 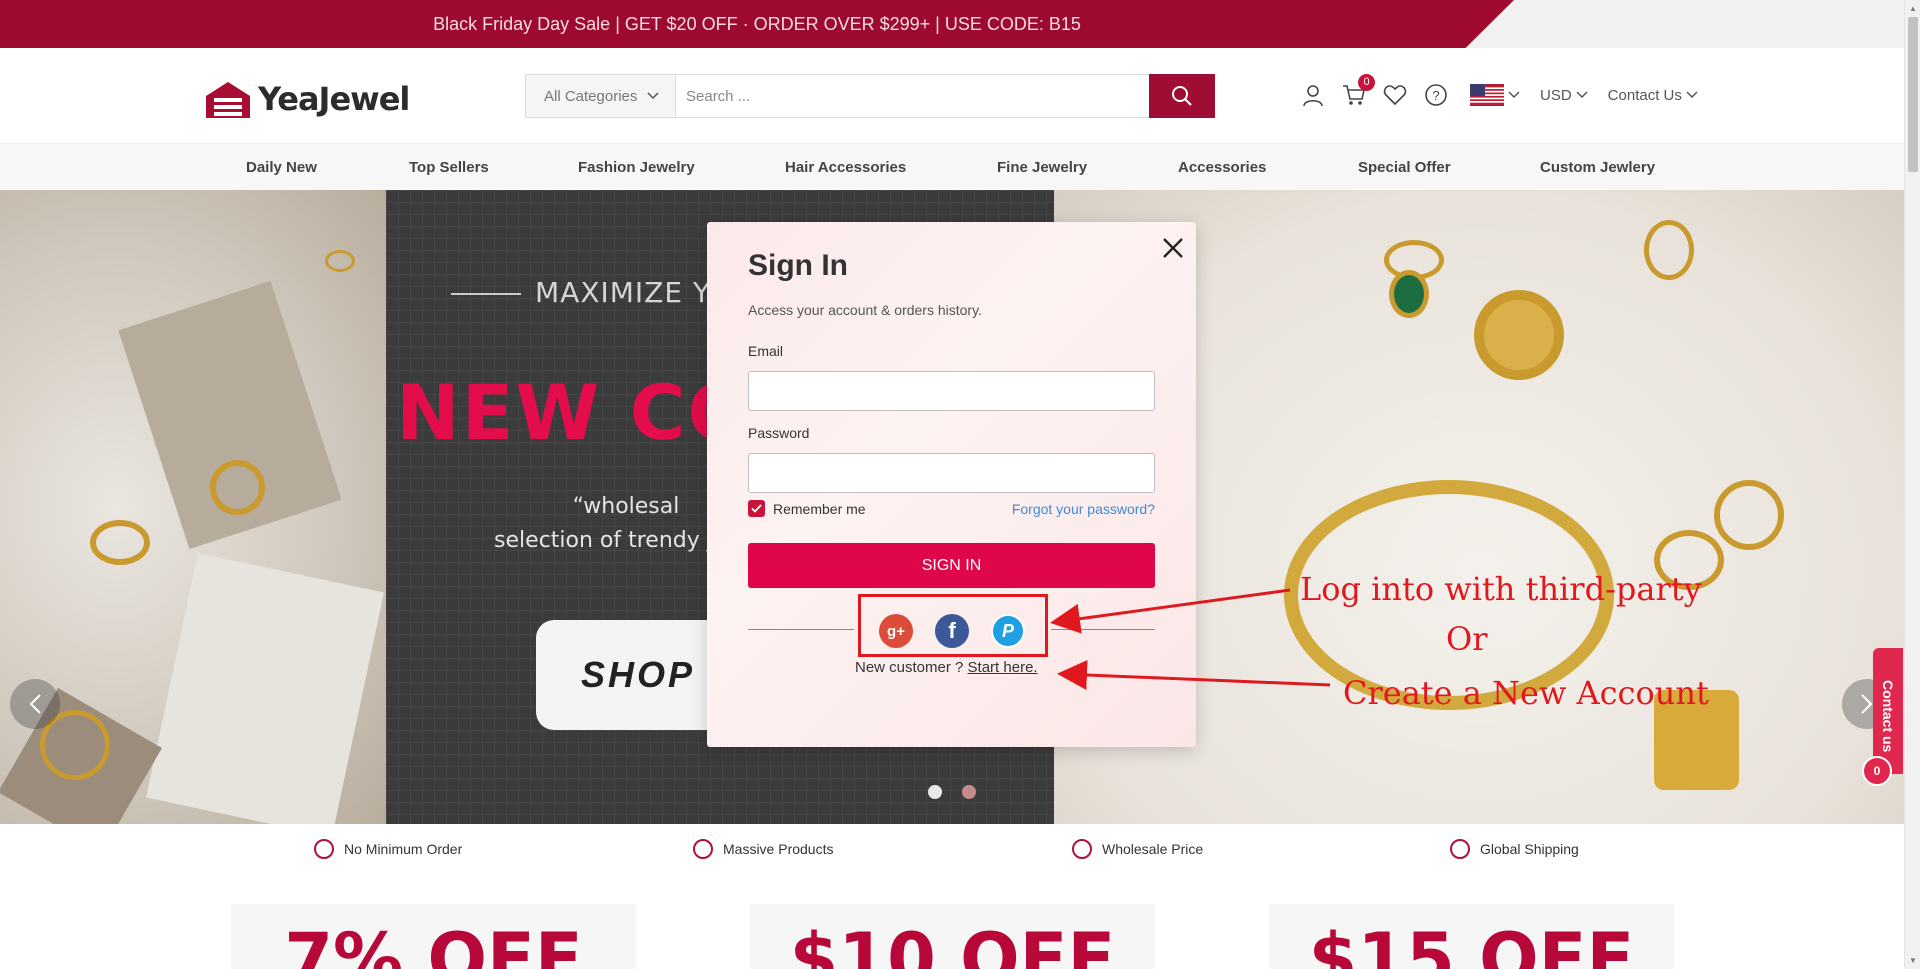 I want to click on contact-us-label: Contact Us, so click(x=1644, y=95).